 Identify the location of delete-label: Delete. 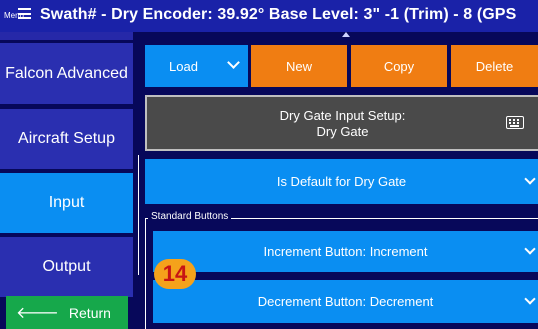
(494, 66).